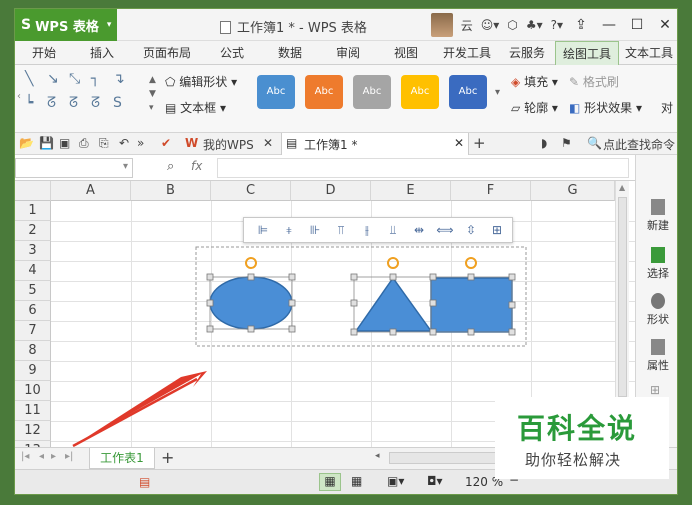 The image size is (692, 505). Describe the element at coordinates (467, 53) in the screenshot. I see `tab-developer: 开发工具` at that location.